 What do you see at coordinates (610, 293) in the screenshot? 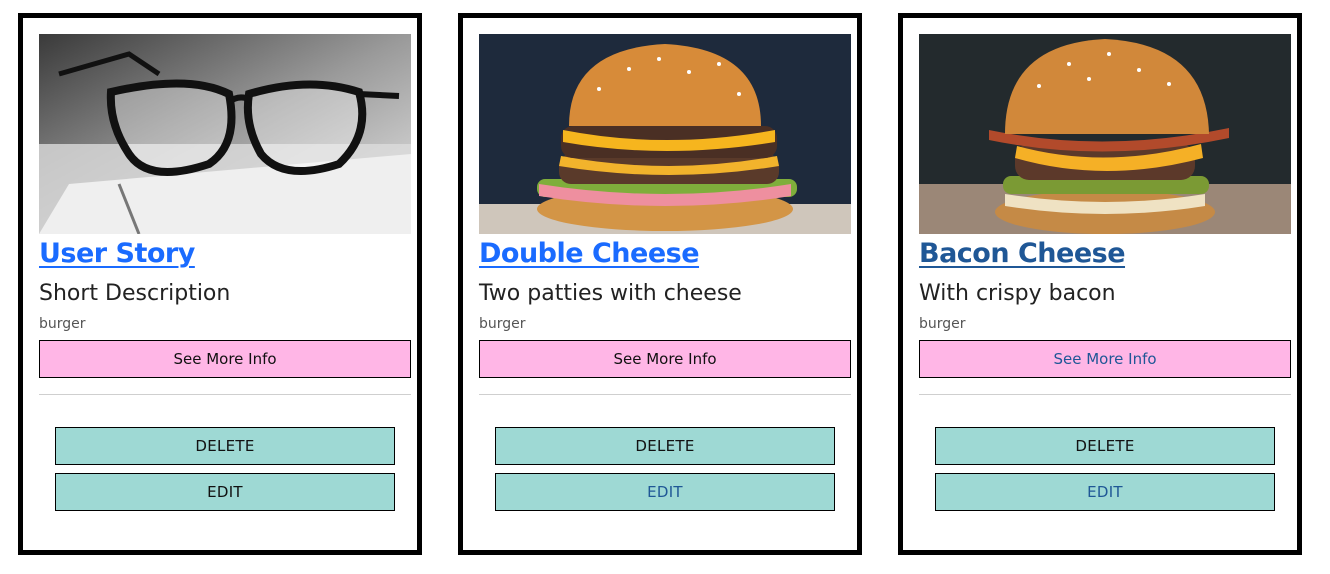
I see `card-description: Two patties with cheese` at bounding box center [610, 293].